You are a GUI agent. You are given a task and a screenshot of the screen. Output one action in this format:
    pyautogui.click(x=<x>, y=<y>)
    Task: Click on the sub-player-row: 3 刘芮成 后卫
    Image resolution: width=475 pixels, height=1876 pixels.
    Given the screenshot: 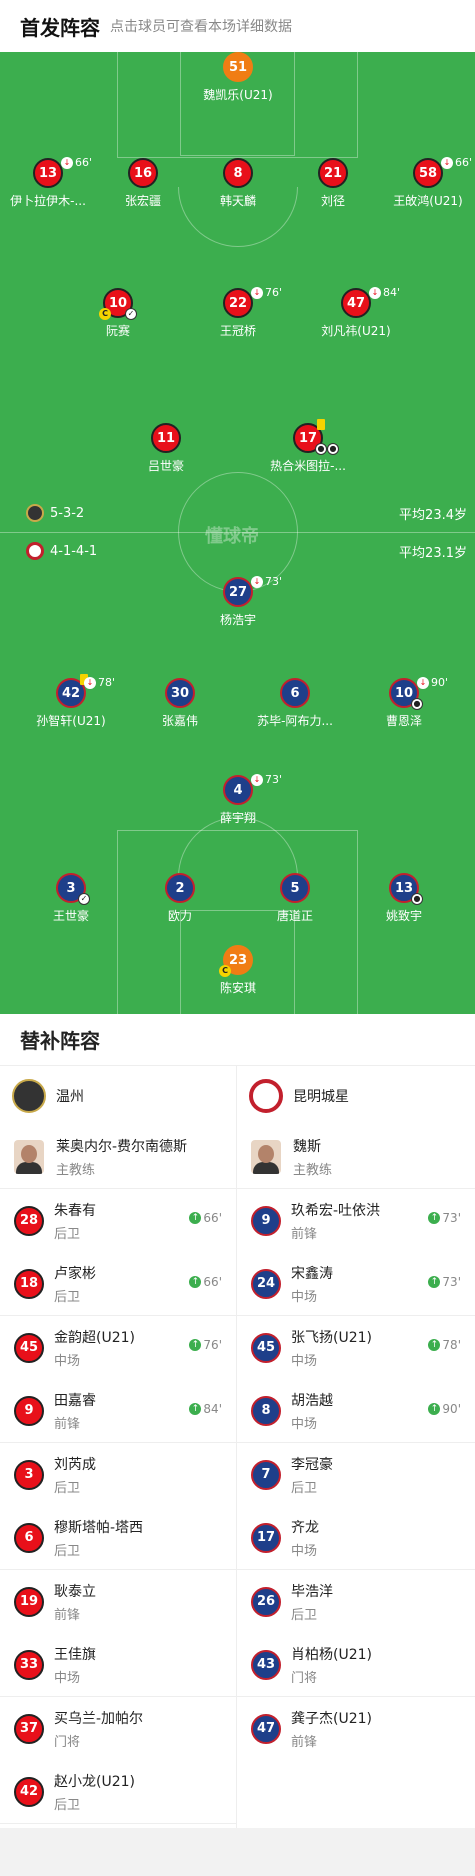 What is the action you would take?
    pyautogui.click(x=118, y=1475)
    